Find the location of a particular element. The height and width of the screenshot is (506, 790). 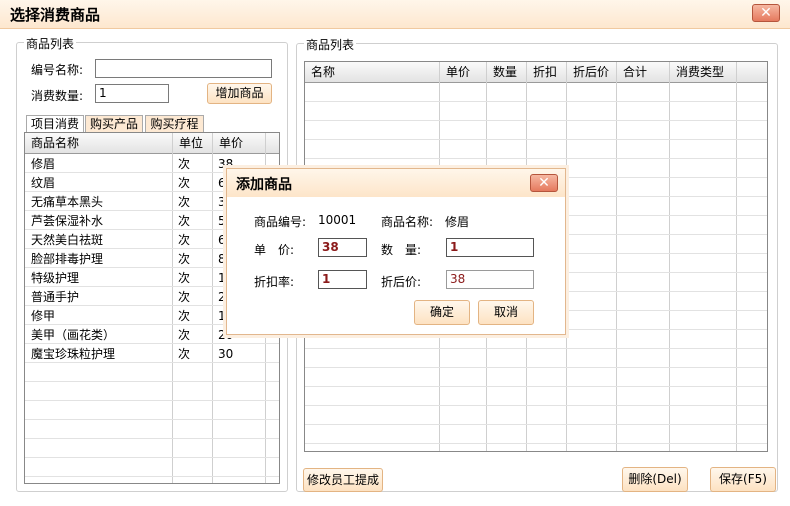

row-cell-name: 普通手护 is located at coordinates (55, 297).